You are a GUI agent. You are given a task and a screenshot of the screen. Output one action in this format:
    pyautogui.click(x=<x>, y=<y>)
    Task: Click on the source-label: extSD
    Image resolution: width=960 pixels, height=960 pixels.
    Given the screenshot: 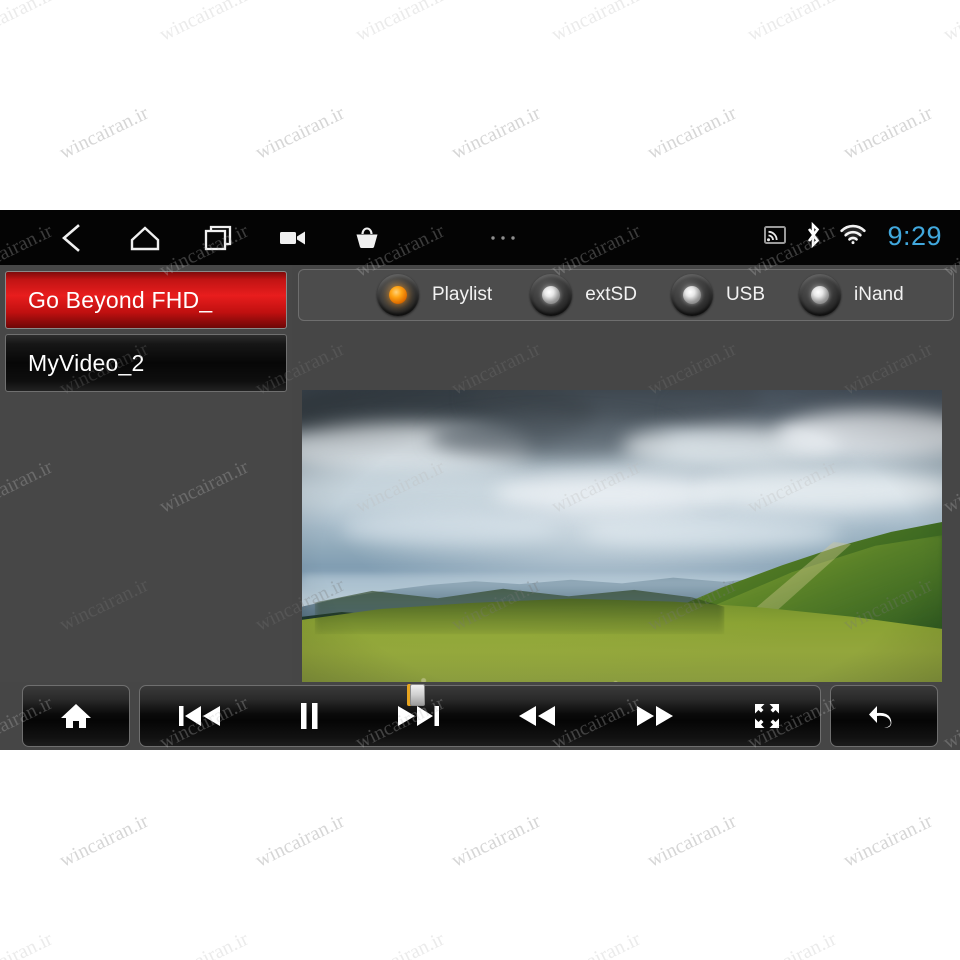 What is the action you would take?
    pyautogui.click(x=611, y=294)
    